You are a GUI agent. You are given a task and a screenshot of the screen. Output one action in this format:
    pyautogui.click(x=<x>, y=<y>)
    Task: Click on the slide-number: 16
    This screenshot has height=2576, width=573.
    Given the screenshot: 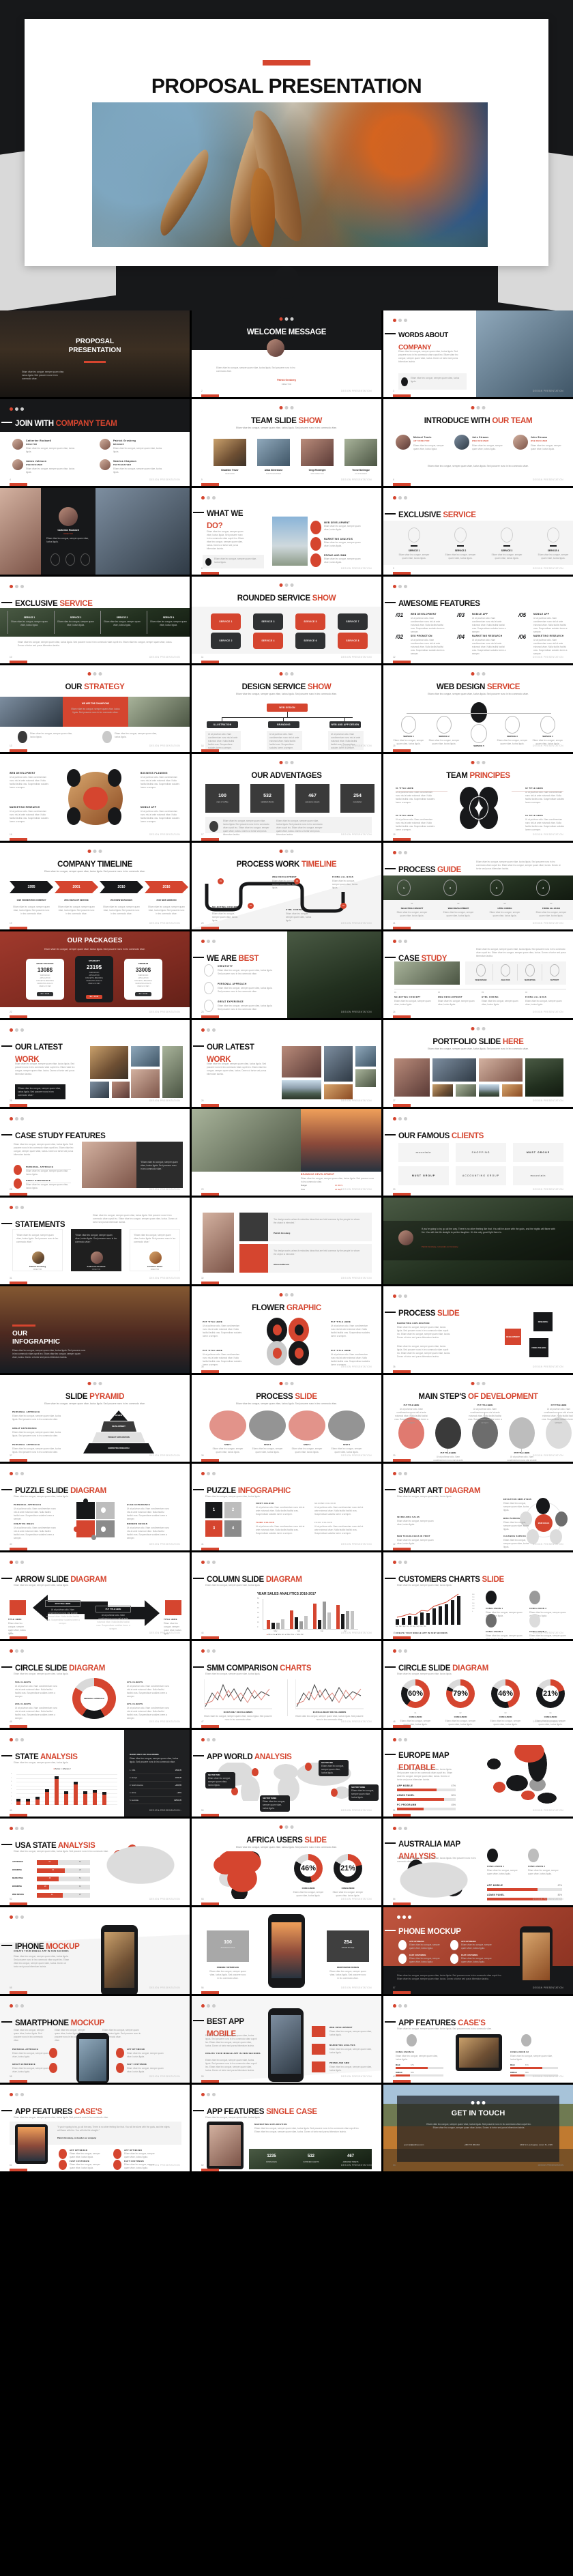 What is the action you would take?
    pyautogui.click(x=11, y=834)
    